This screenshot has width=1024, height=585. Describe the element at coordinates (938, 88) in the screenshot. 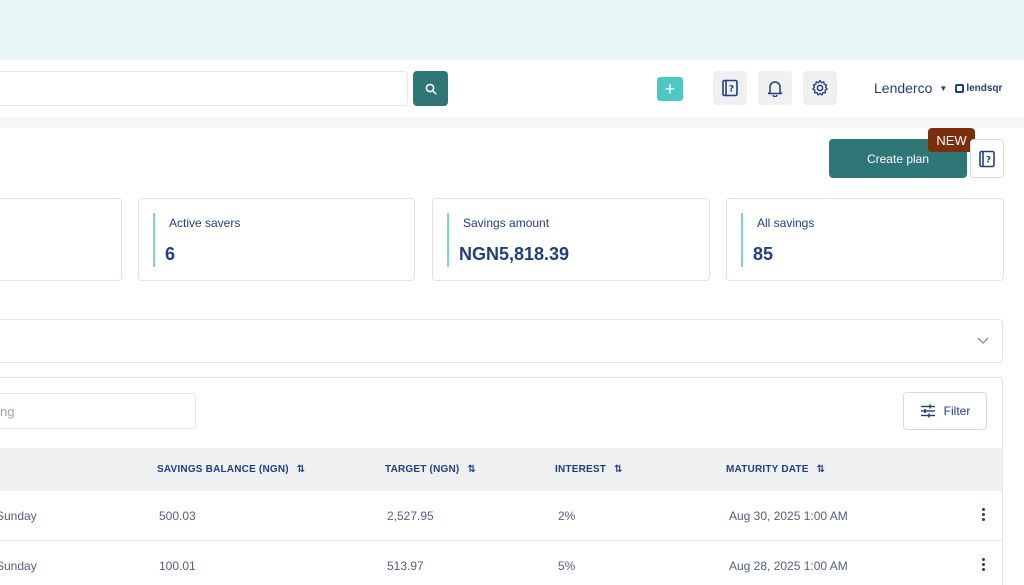

I see `organization-switcher: Lenderco ▼ lendsqr` at that location.